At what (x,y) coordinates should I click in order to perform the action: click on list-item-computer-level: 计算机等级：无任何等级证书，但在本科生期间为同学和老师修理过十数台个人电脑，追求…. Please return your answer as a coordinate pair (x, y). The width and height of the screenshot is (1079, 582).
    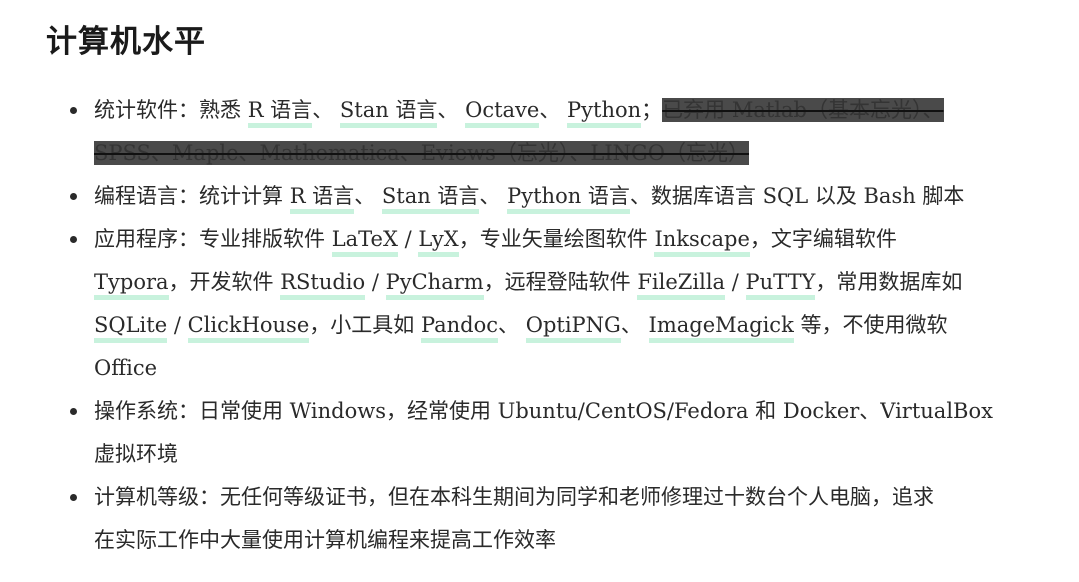
    Looking at the image, I should click on (563, 519).